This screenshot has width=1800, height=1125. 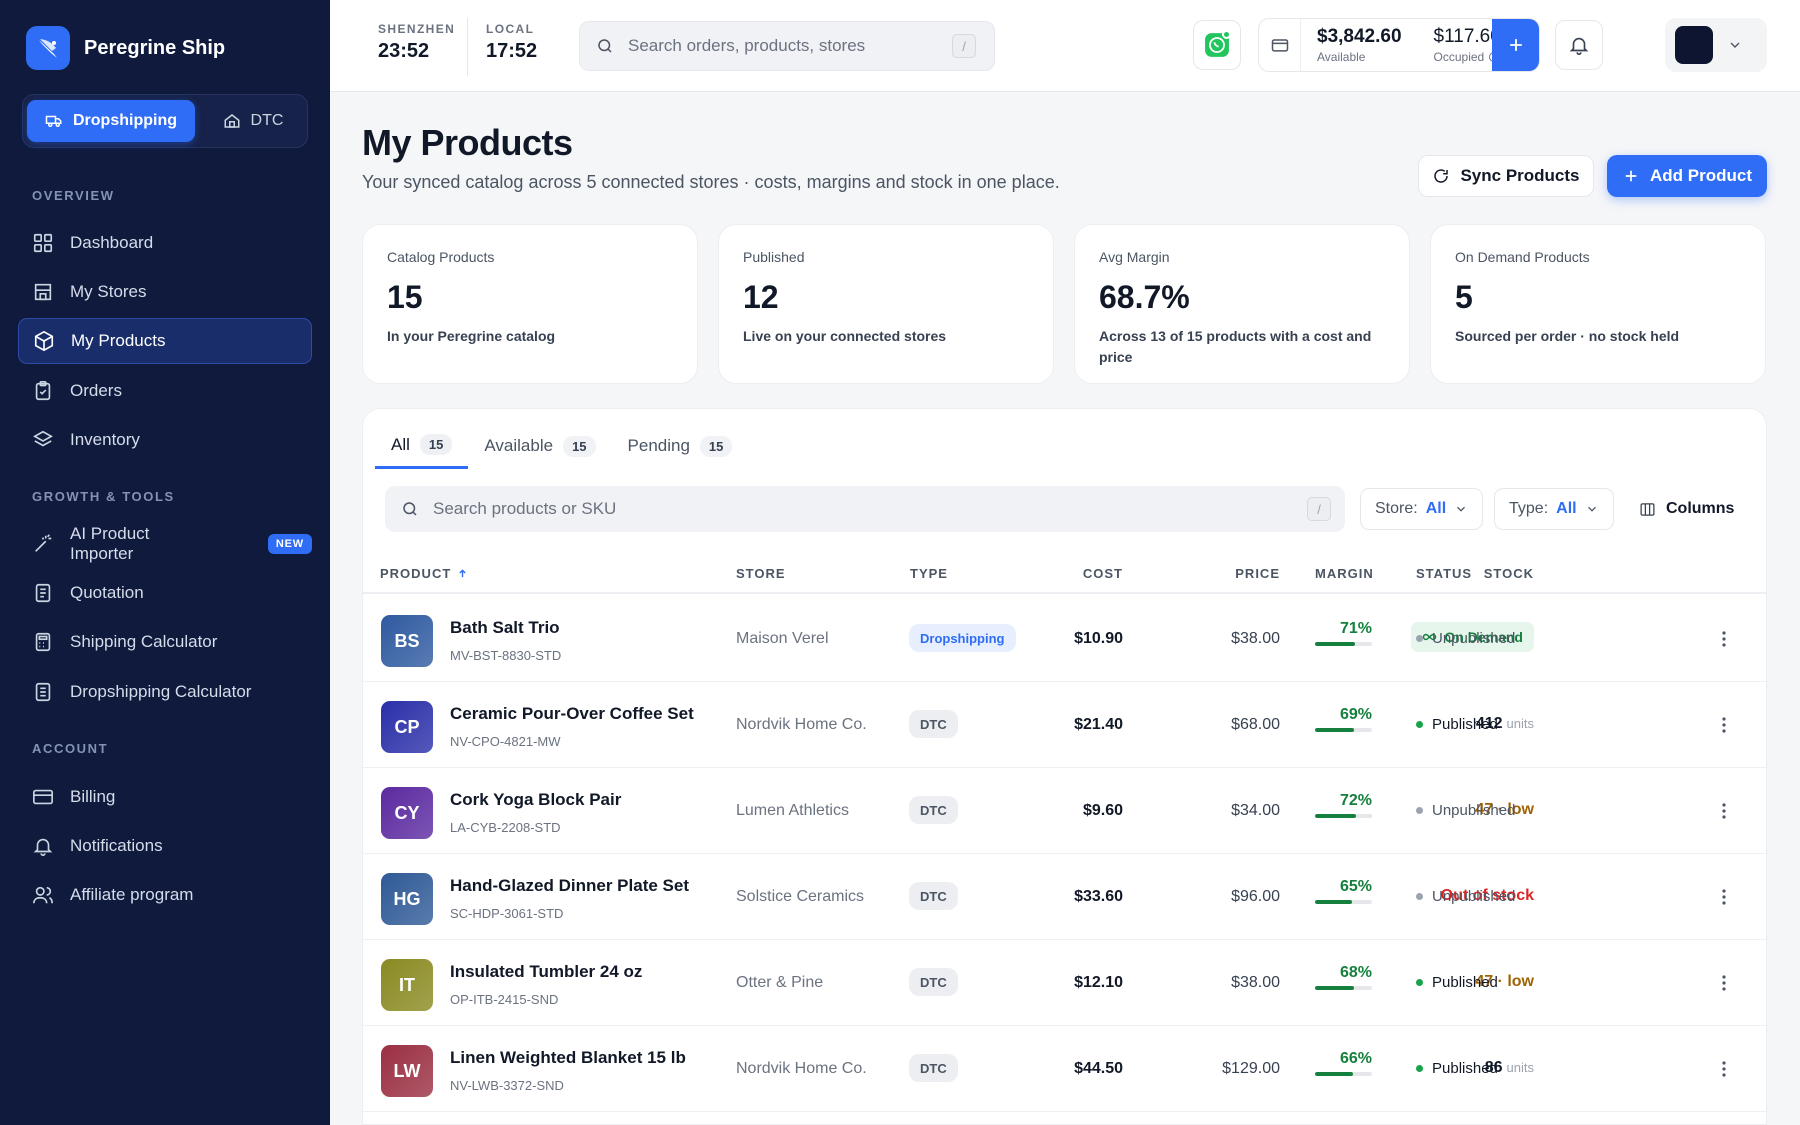 I want to click on product-name: Cork Yoga Block Pair, so click(x=535, y=800).